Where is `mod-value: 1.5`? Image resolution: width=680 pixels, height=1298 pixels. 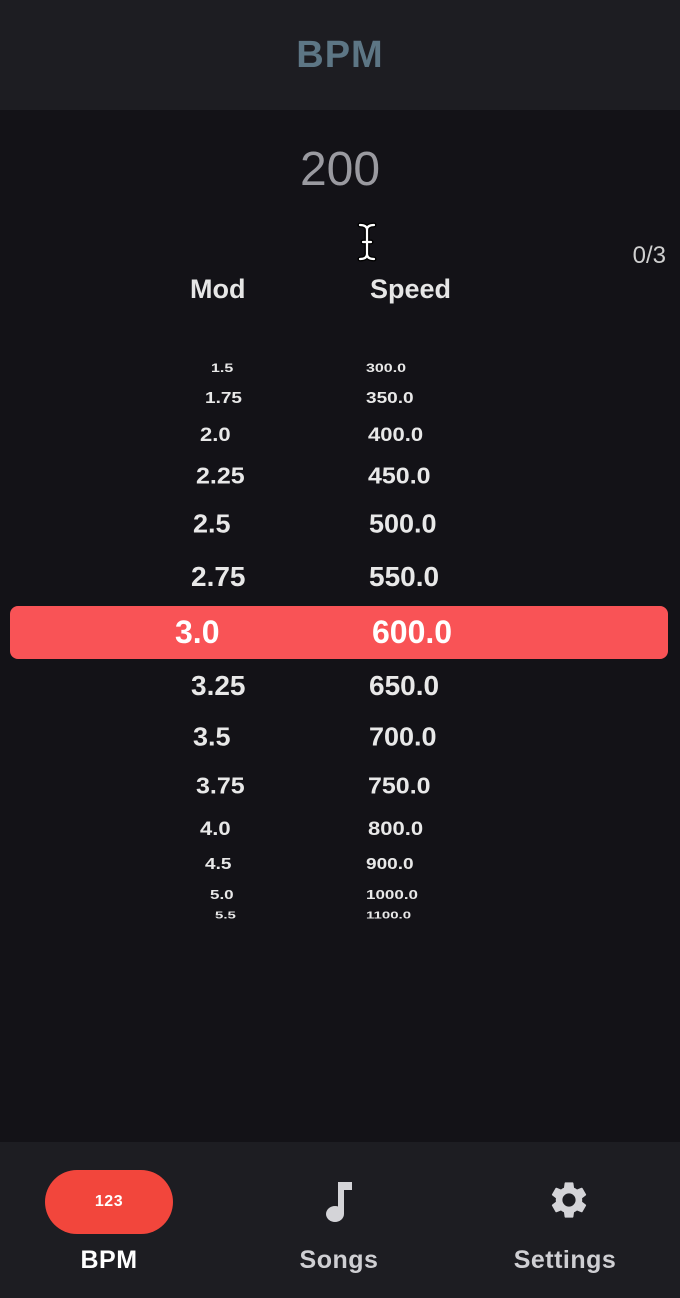
mod-value: 1.5 is located at coordinates (222, 368).